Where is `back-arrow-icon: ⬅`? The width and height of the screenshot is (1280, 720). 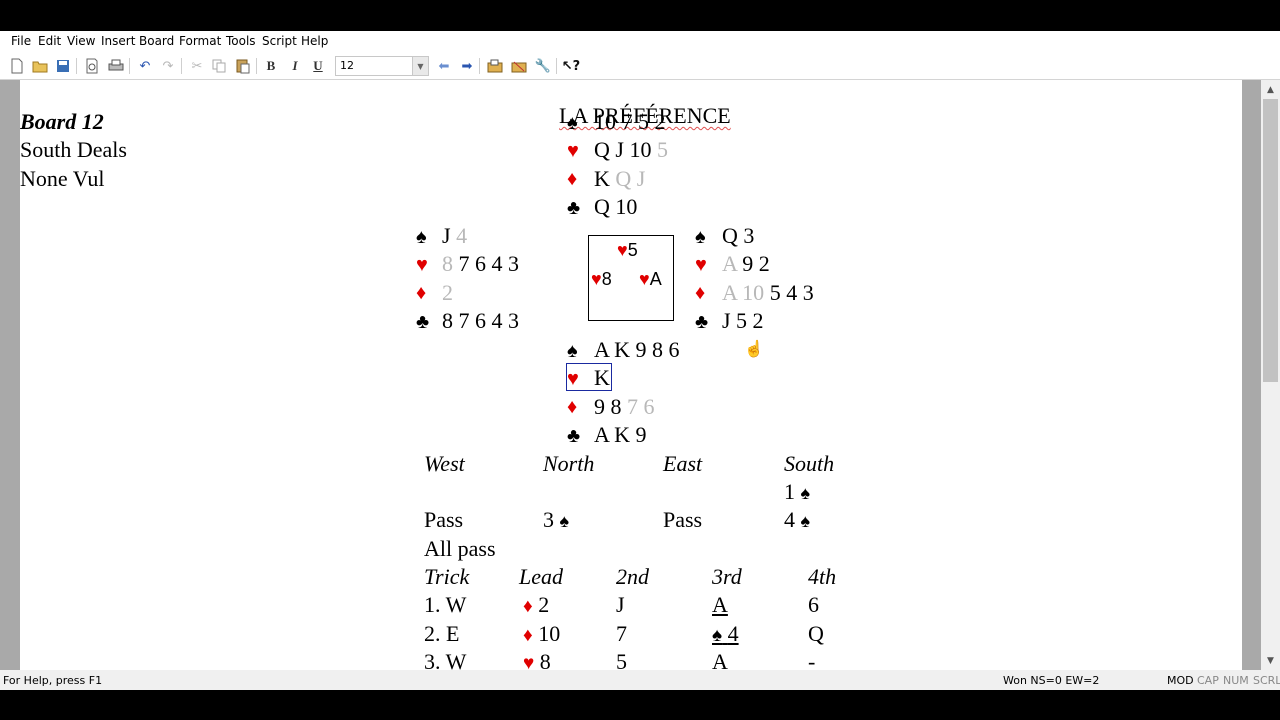 back-arrow-icon: ⬅ is located at coordinates (444, 66).